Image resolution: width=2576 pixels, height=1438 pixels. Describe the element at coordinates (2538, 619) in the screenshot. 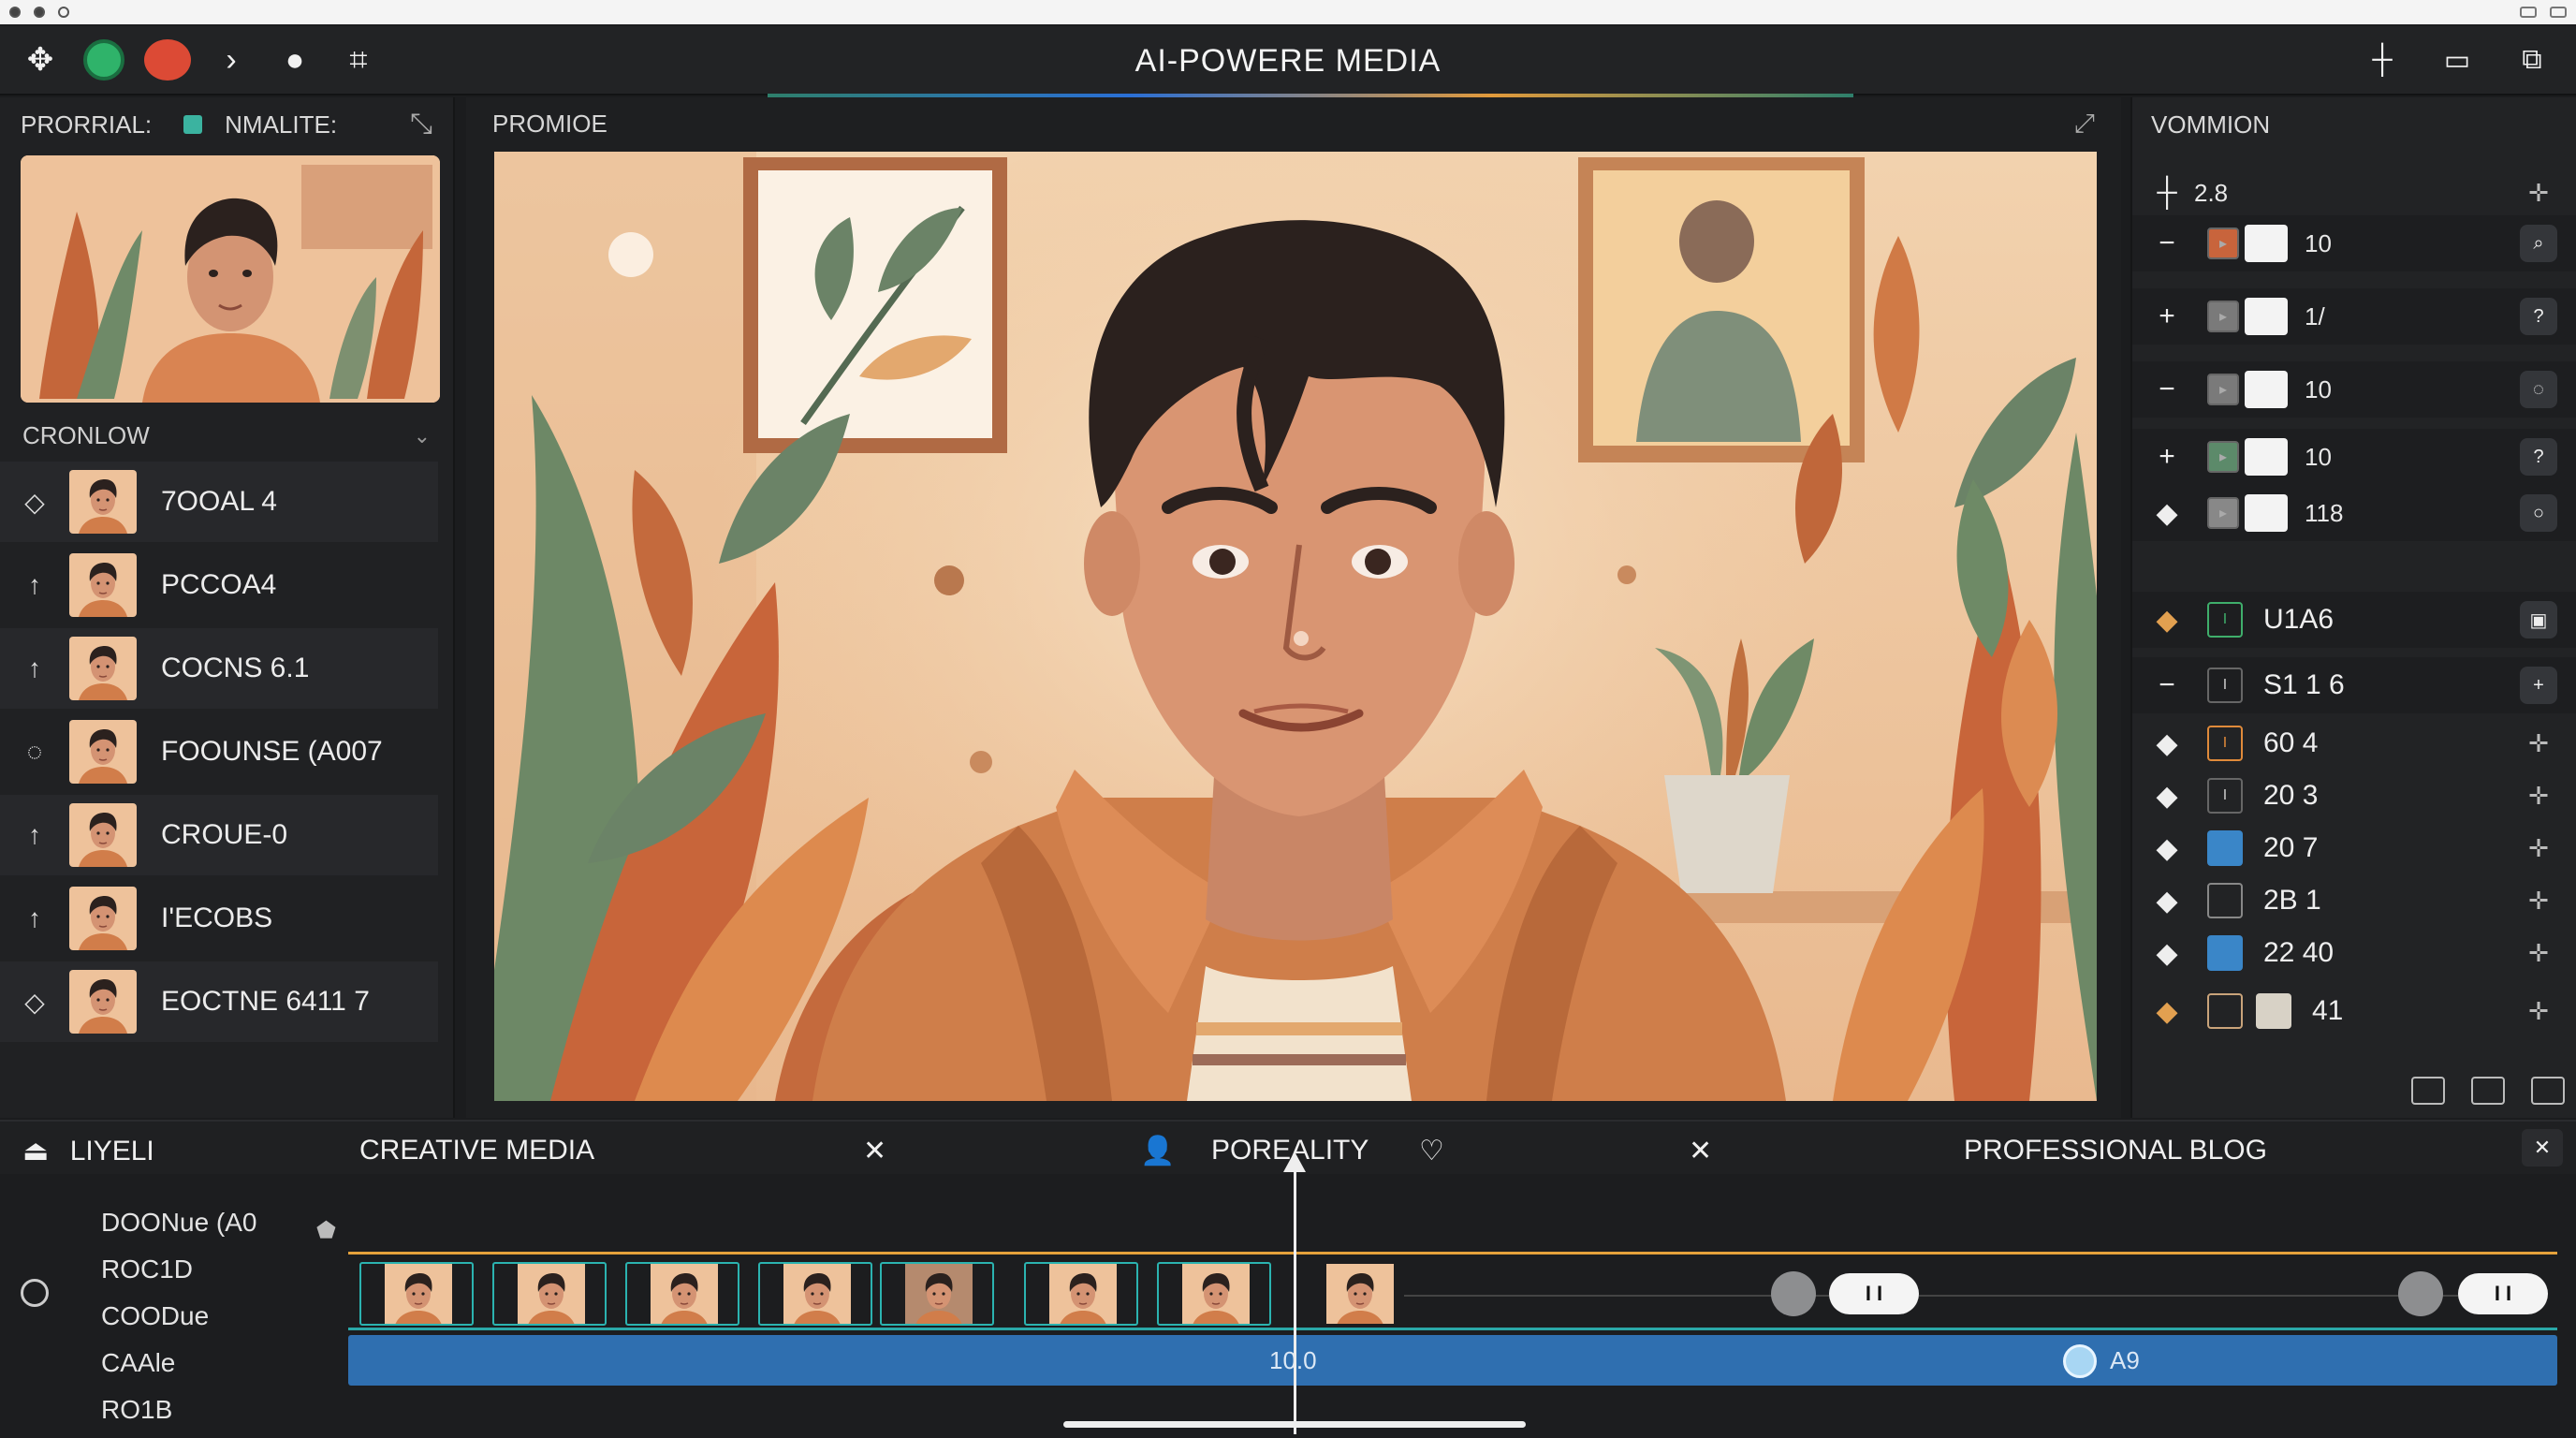

I see `row-action-icon: ▣` at that location.